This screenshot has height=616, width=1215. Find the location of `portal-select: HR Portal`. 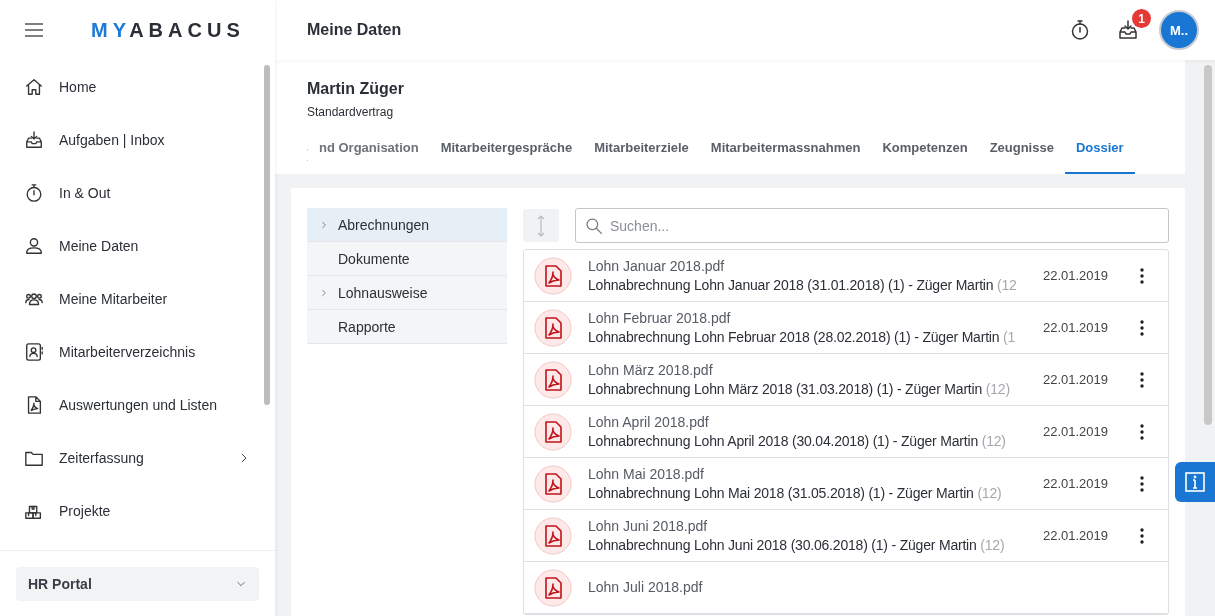

portal-select: HR Portal is located at coordinates (137, 584).